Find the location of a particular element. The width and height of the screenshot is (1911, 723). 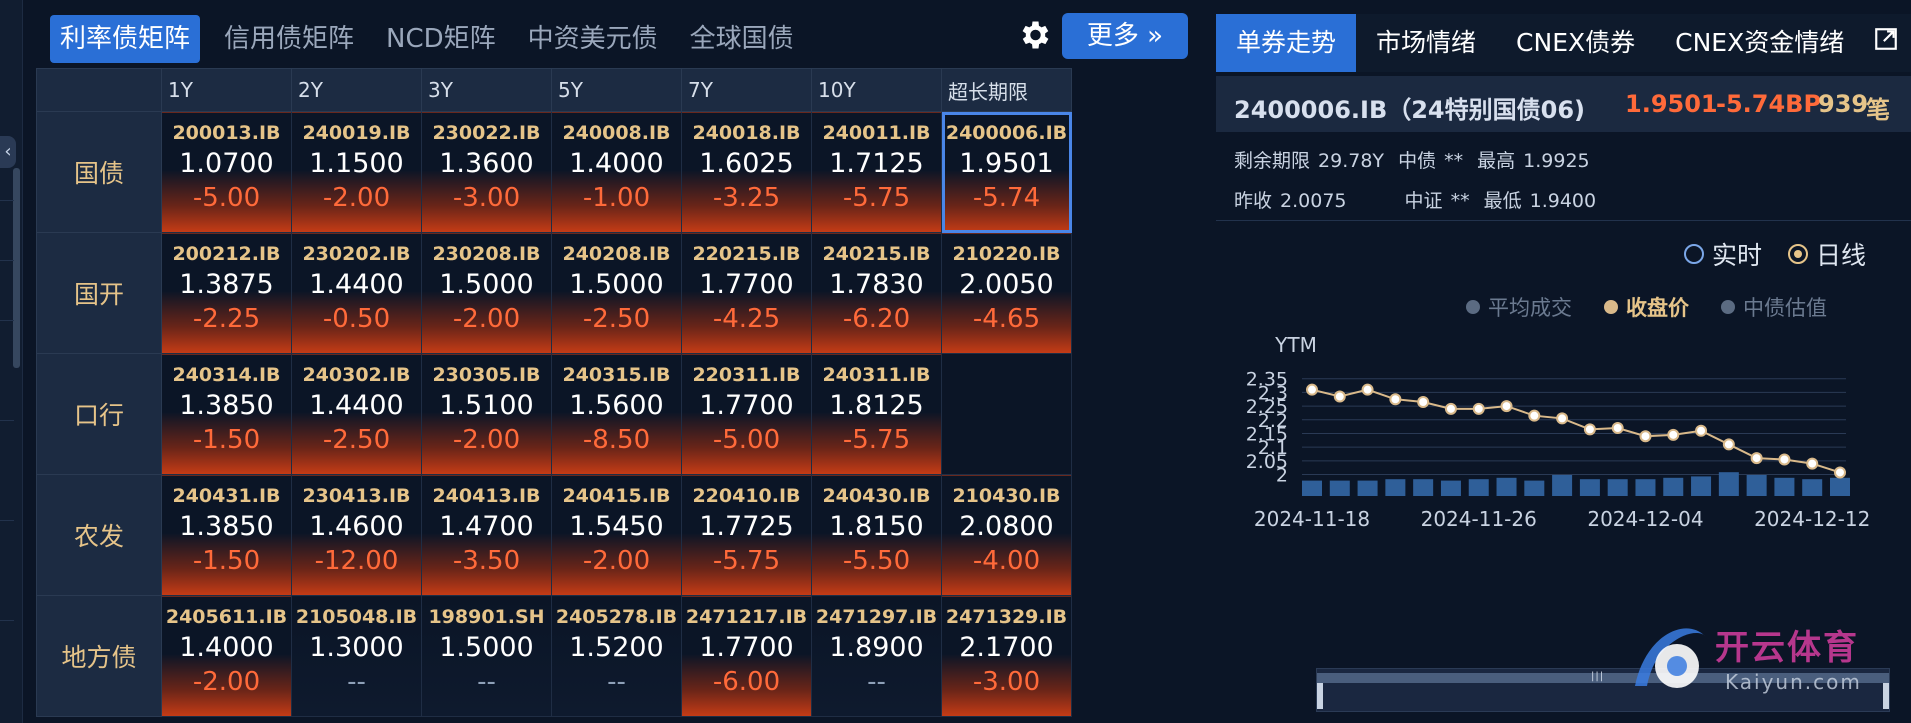

matrix-cell: 240431.IB 1.3850 -1.50 is located at coordinates (226, 535).